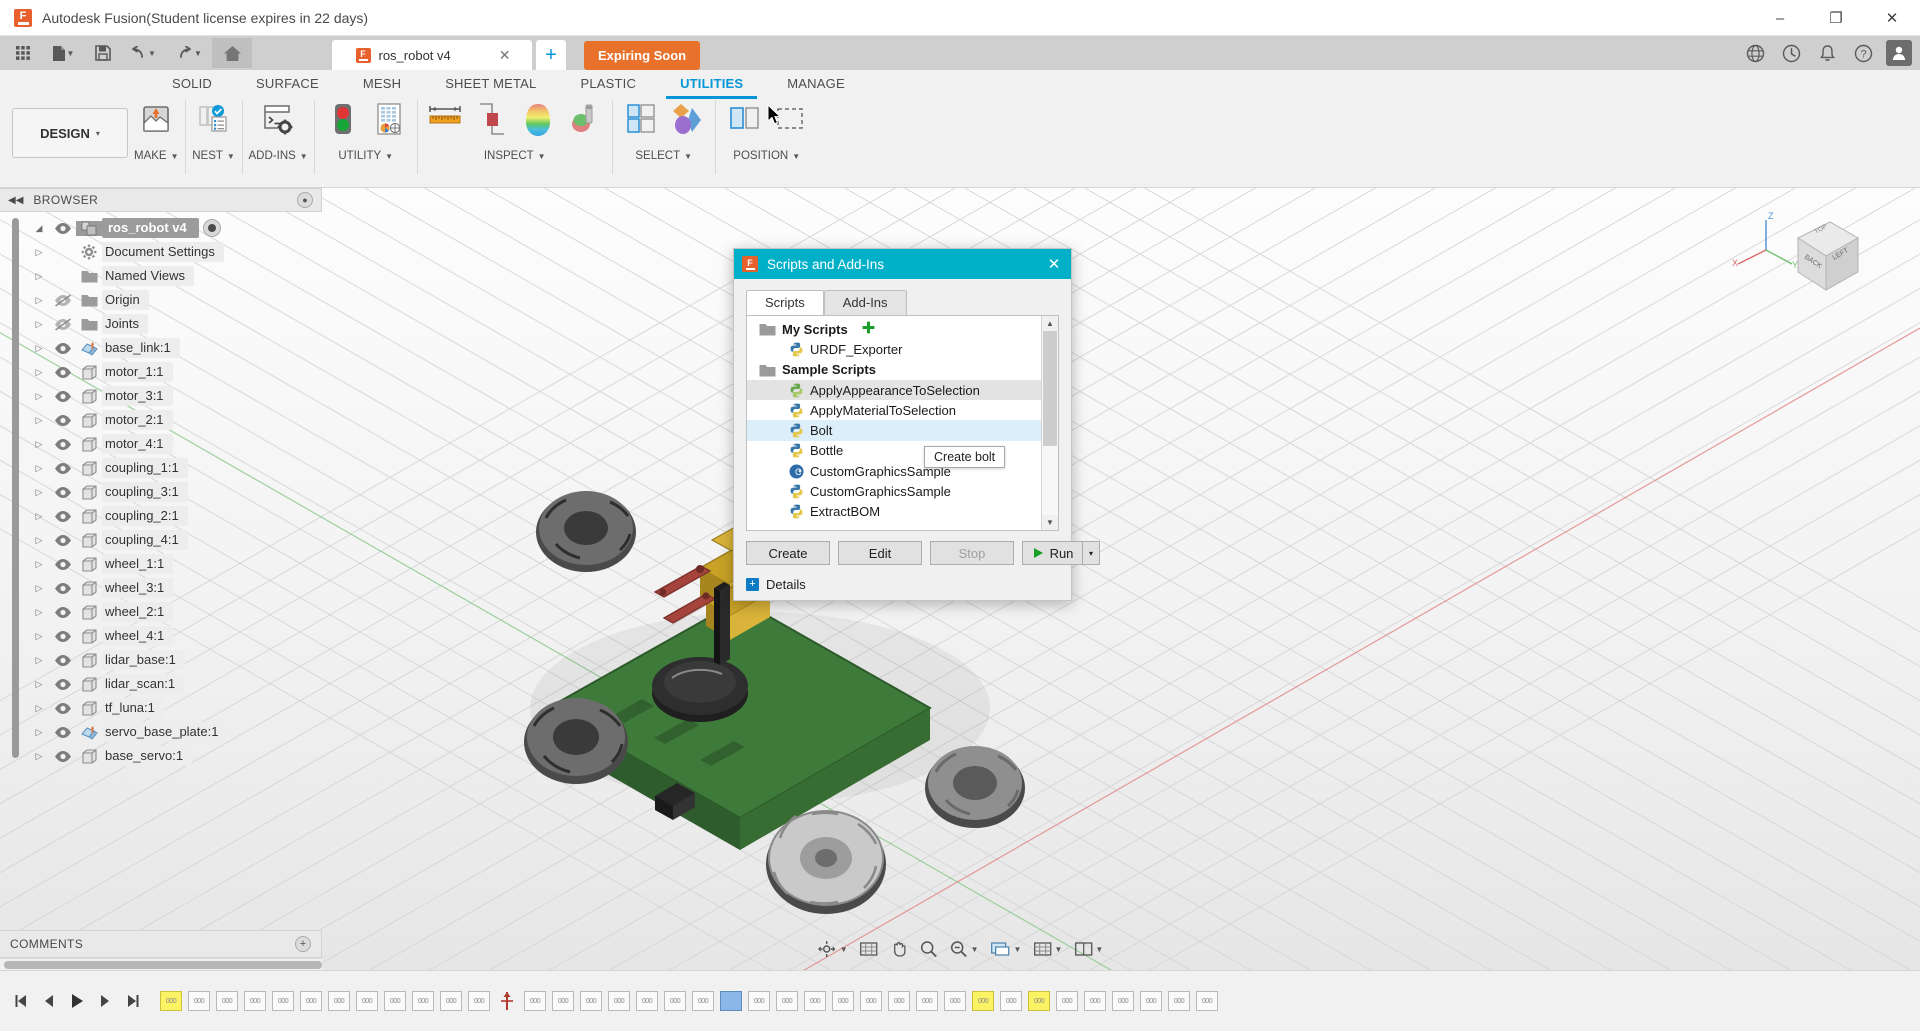 This screenshot has width=1920, height=1031. What do you see at coordinates (894, 491) in the screenshot?
I see `script-item-customgraphicssample: CustomGraphicsSample` at bounding box center [894, 491].